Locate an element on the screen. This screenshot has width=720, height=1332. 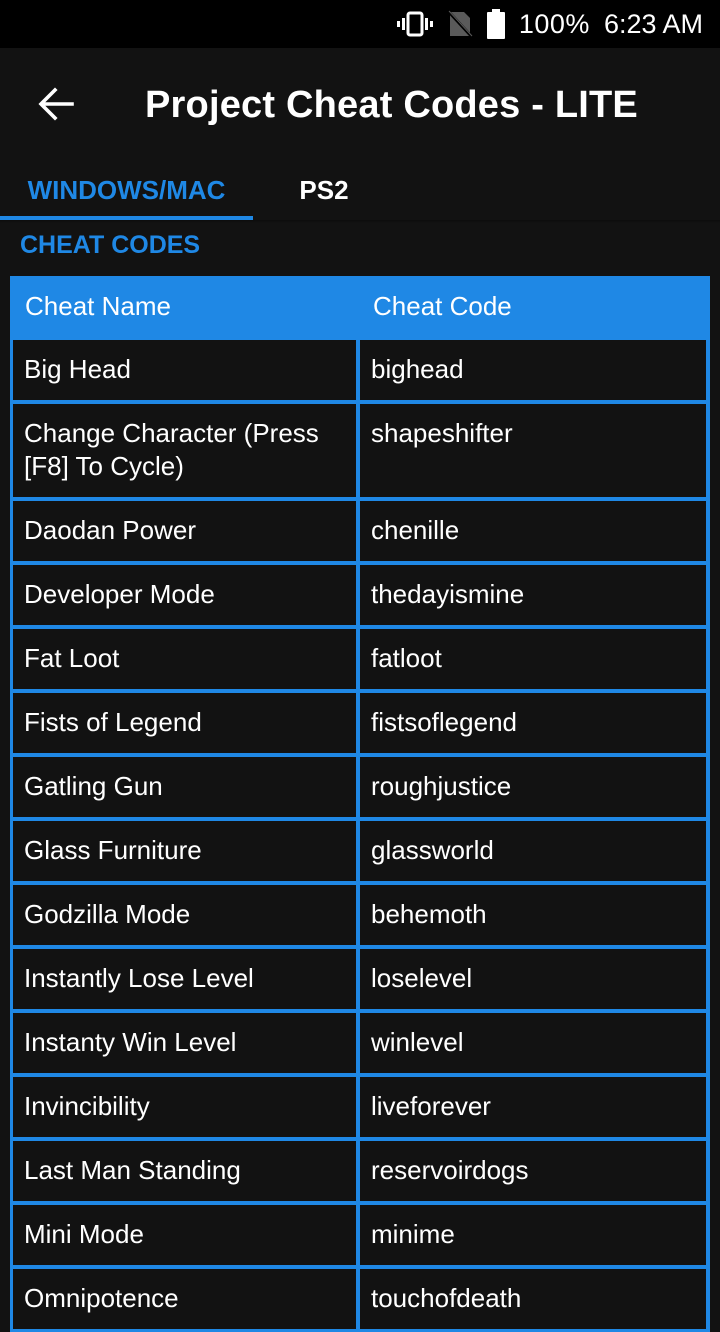
cheat-code-cell: winlevel is located at coordinates (533, 1043).